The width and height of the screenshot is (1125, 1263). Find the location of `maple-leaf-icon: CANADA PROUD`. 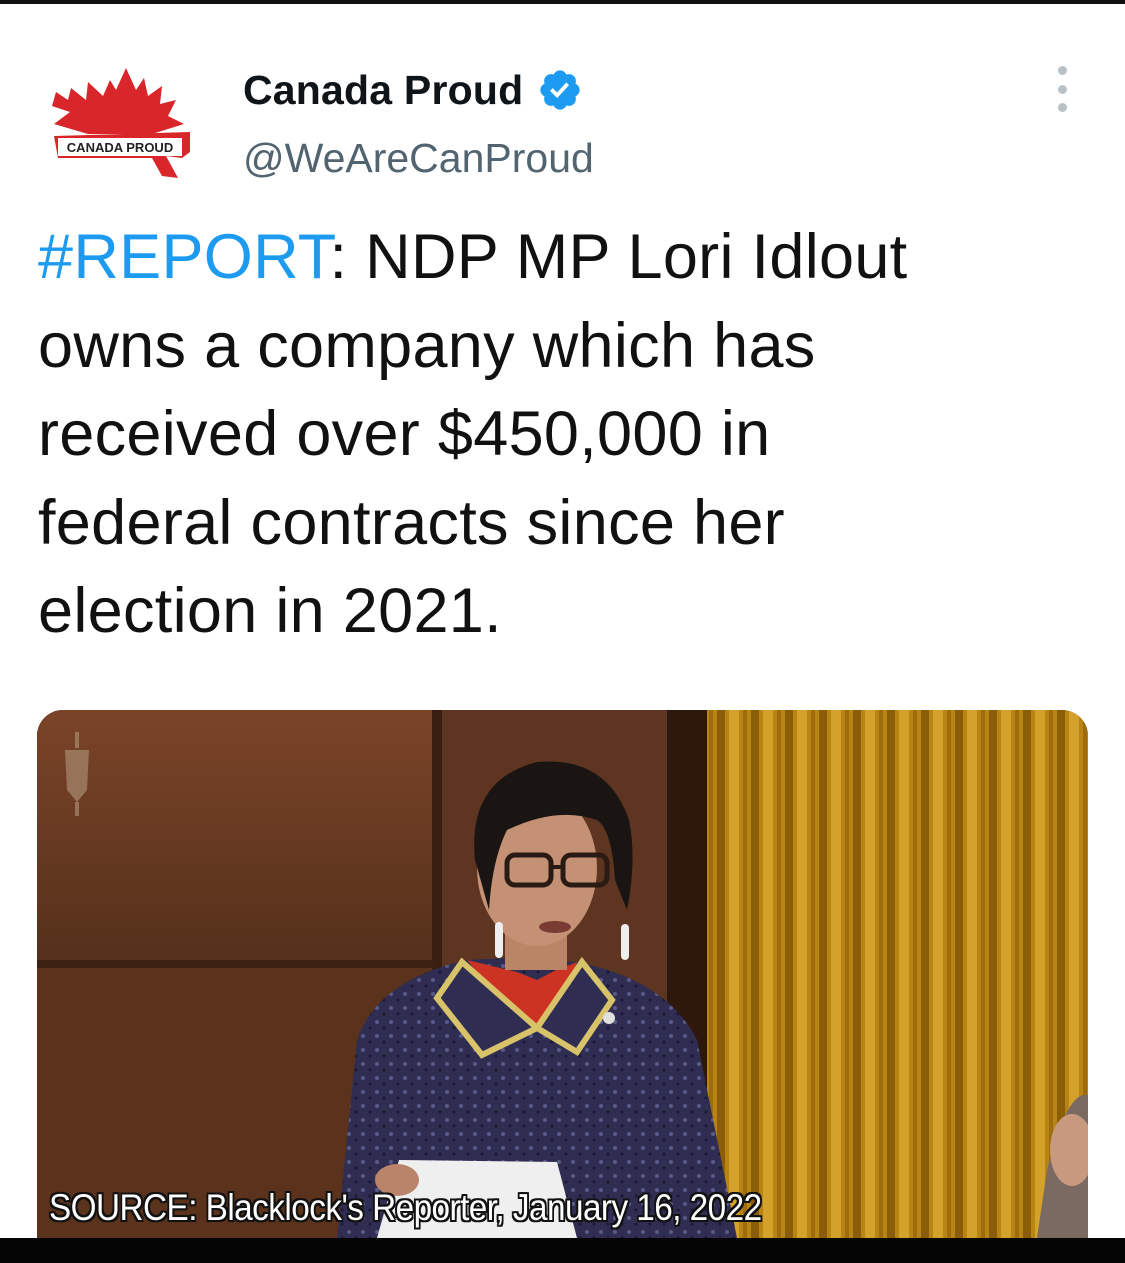

maple-leaf-icon: CANADA PROUD is located at coordinates (121, 123).